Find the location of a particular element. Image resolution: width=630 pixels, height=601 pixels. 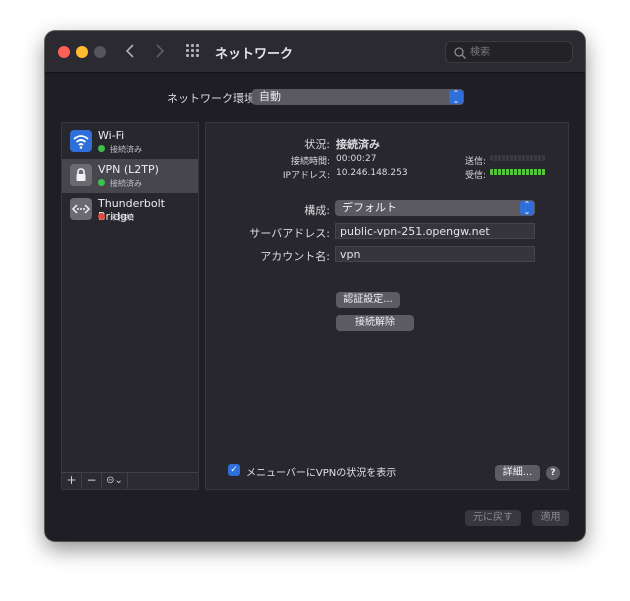

close-window-button is located at coordinates (64, 52).